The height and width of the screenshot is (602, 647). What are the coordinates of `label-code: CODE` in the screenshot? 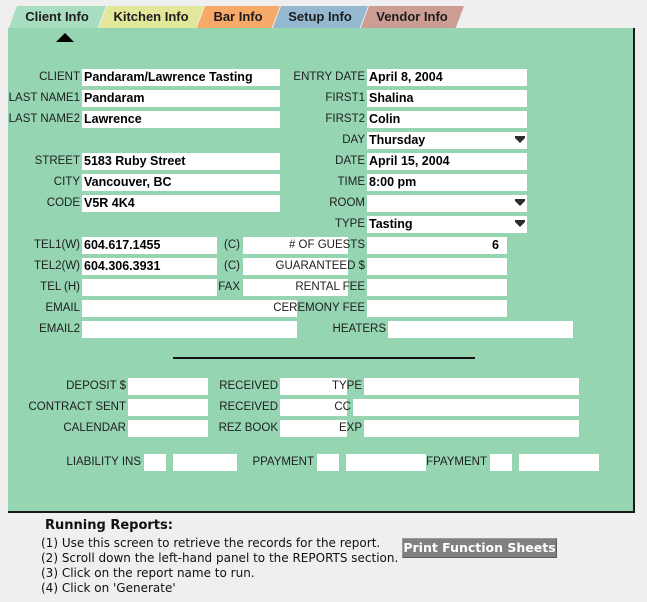 It's located at (63, 203).